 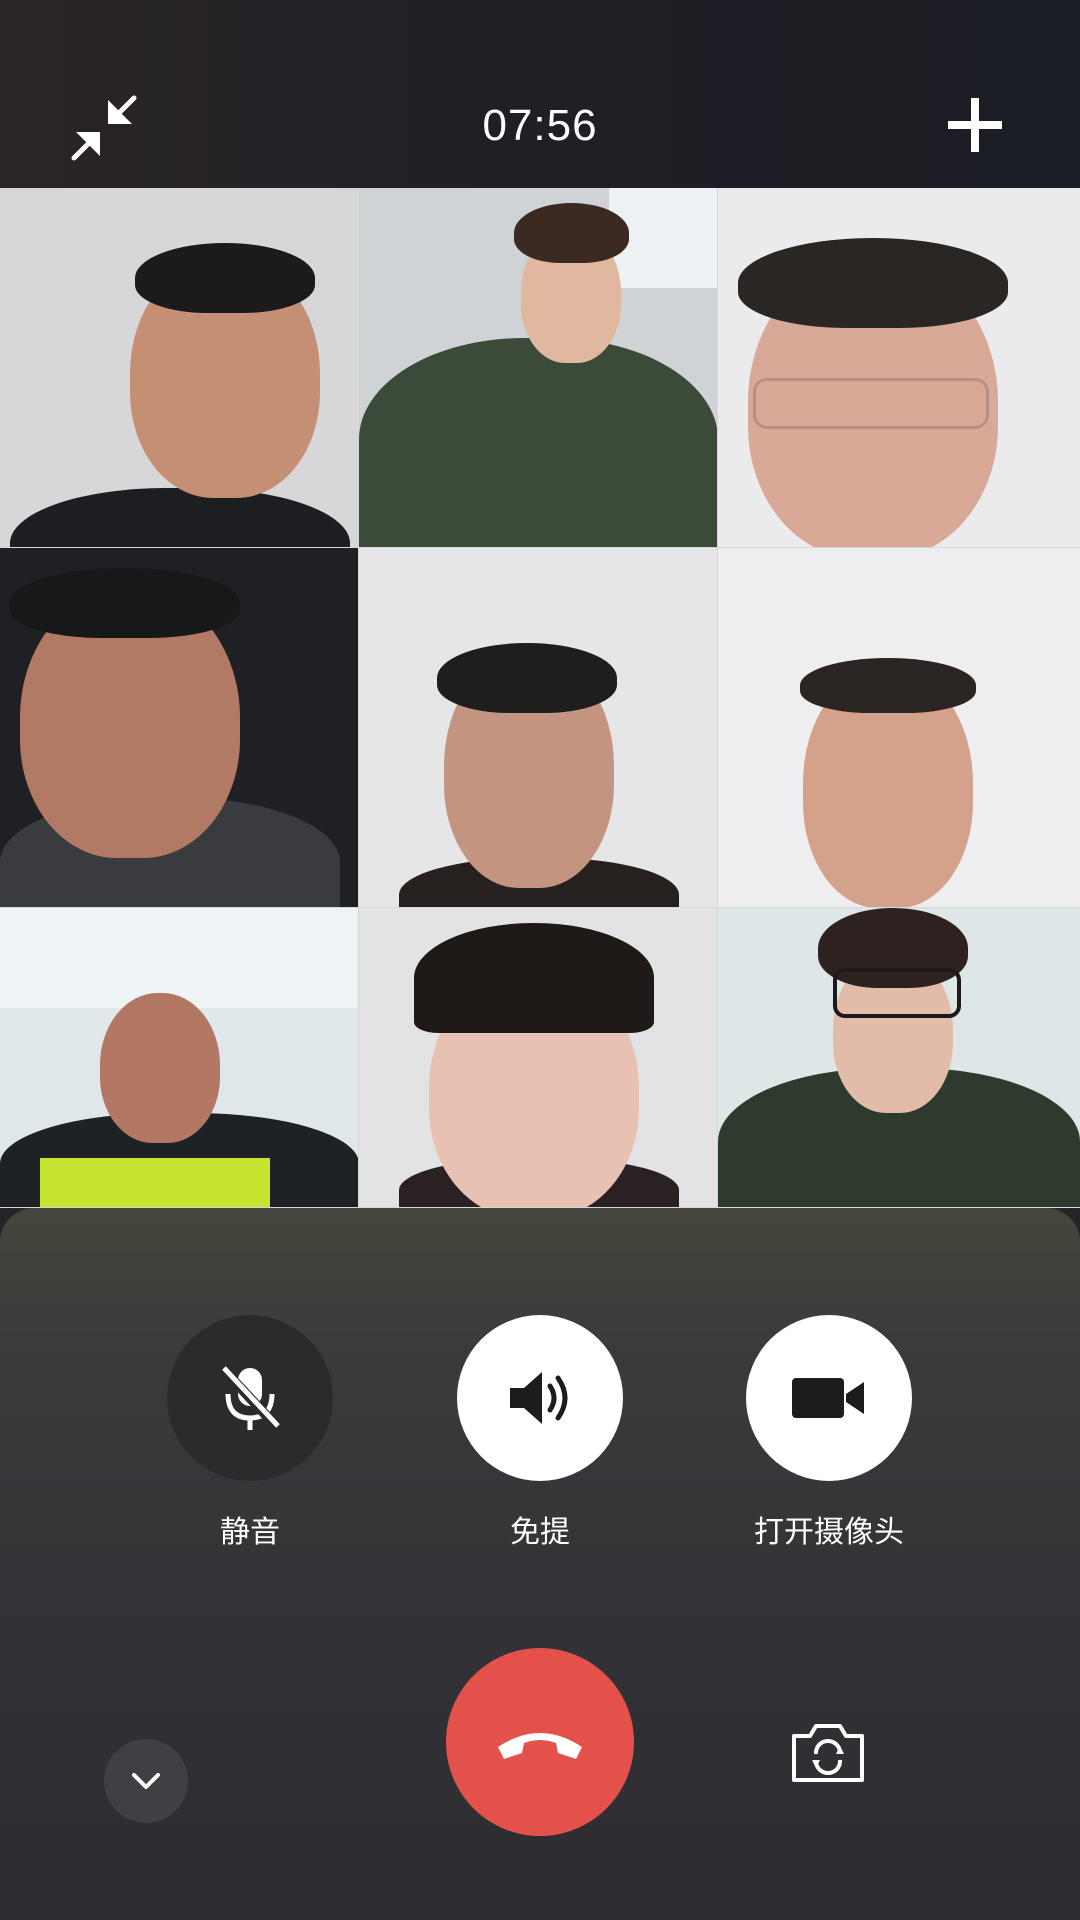 I want to click on phone-hangup-icon, so click(x=540, y=1746).